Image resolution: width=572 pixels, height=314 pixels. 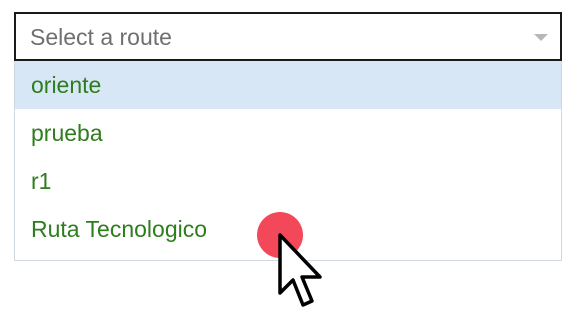 I want to click on route-option-r1: r1, so click(x=288, y=181).